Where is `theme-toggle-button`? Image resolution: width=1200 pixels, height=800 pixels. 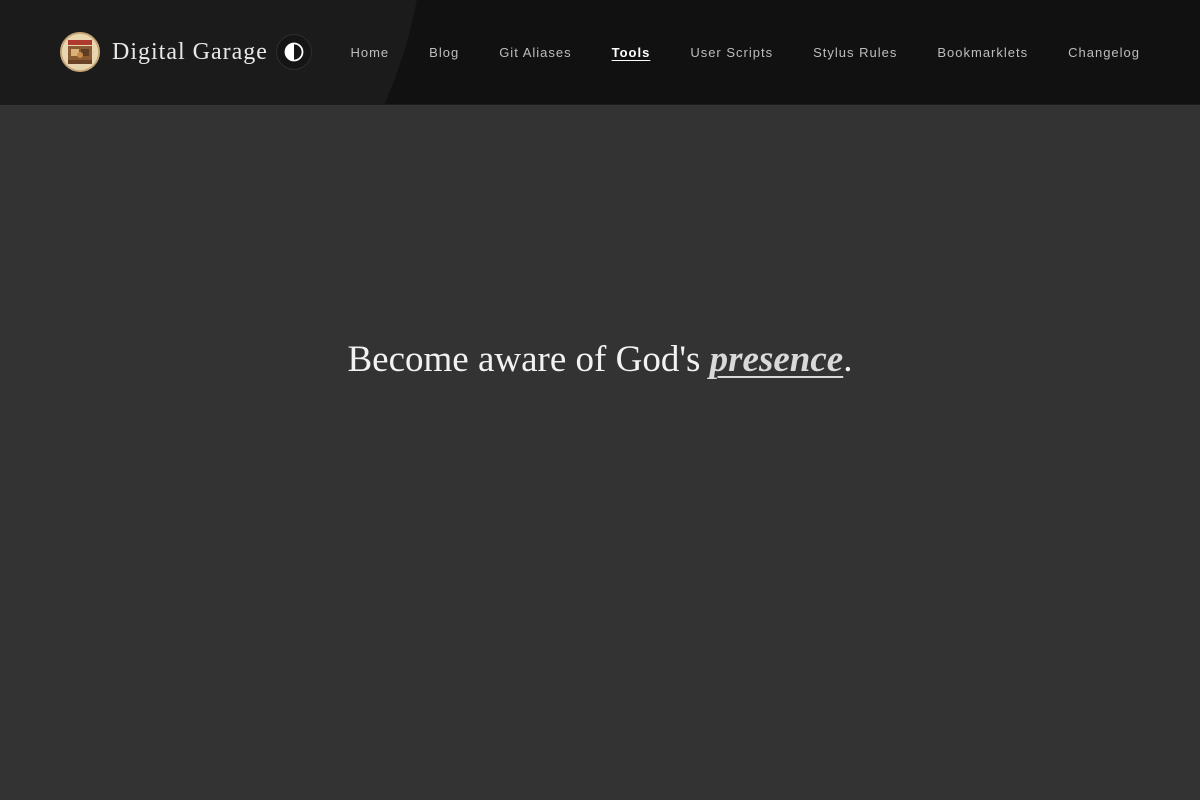 theme-toggle-button is located at coordinates (293, 52).